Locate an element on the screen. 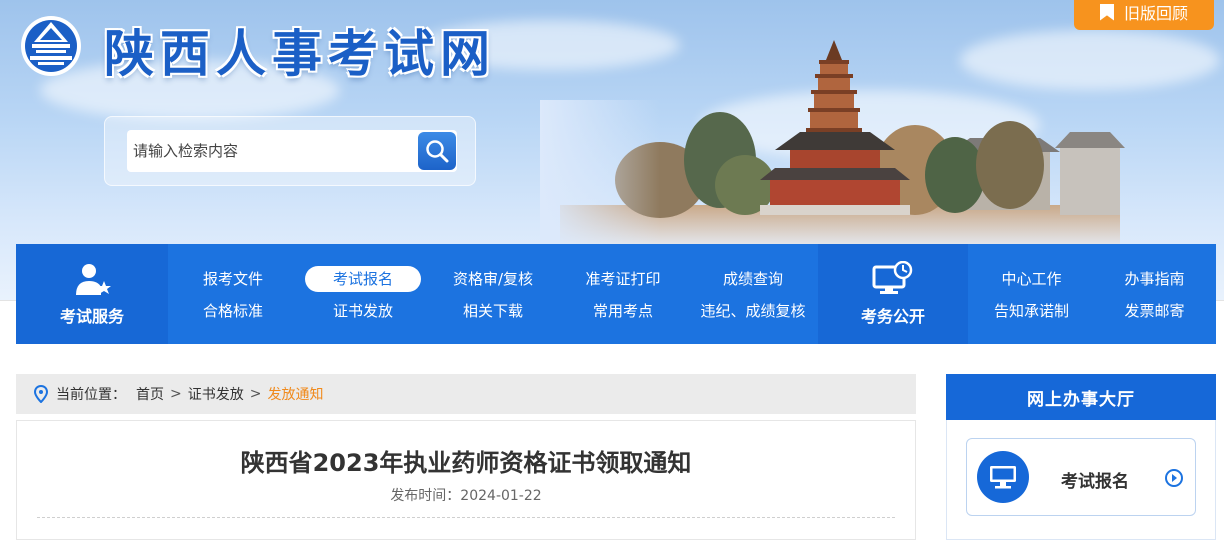 The height and width of the screenshot is (540, 1224). breadcrumb-current: 发放通知 is located at coordinates (295, 395).